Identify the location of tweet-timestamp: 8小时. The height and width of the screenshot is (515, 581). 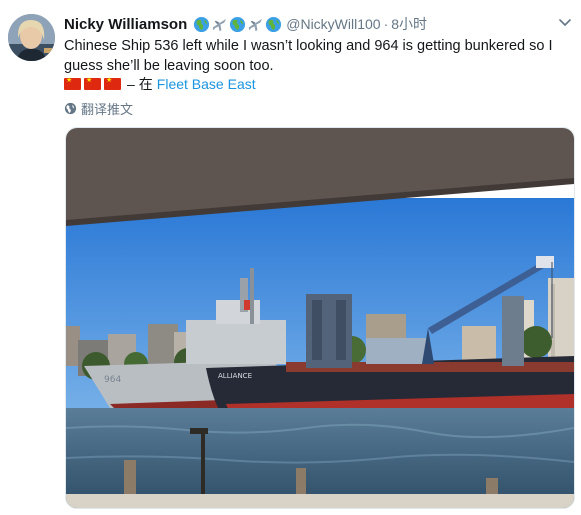
(409, 24).